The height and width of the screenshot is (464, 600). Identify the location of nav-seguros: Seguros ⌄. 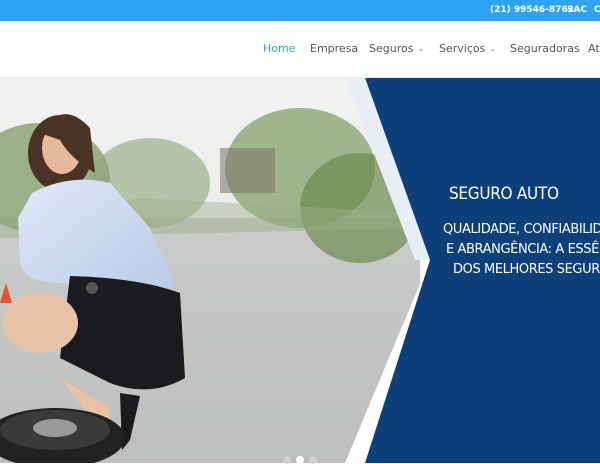
(396, 48).